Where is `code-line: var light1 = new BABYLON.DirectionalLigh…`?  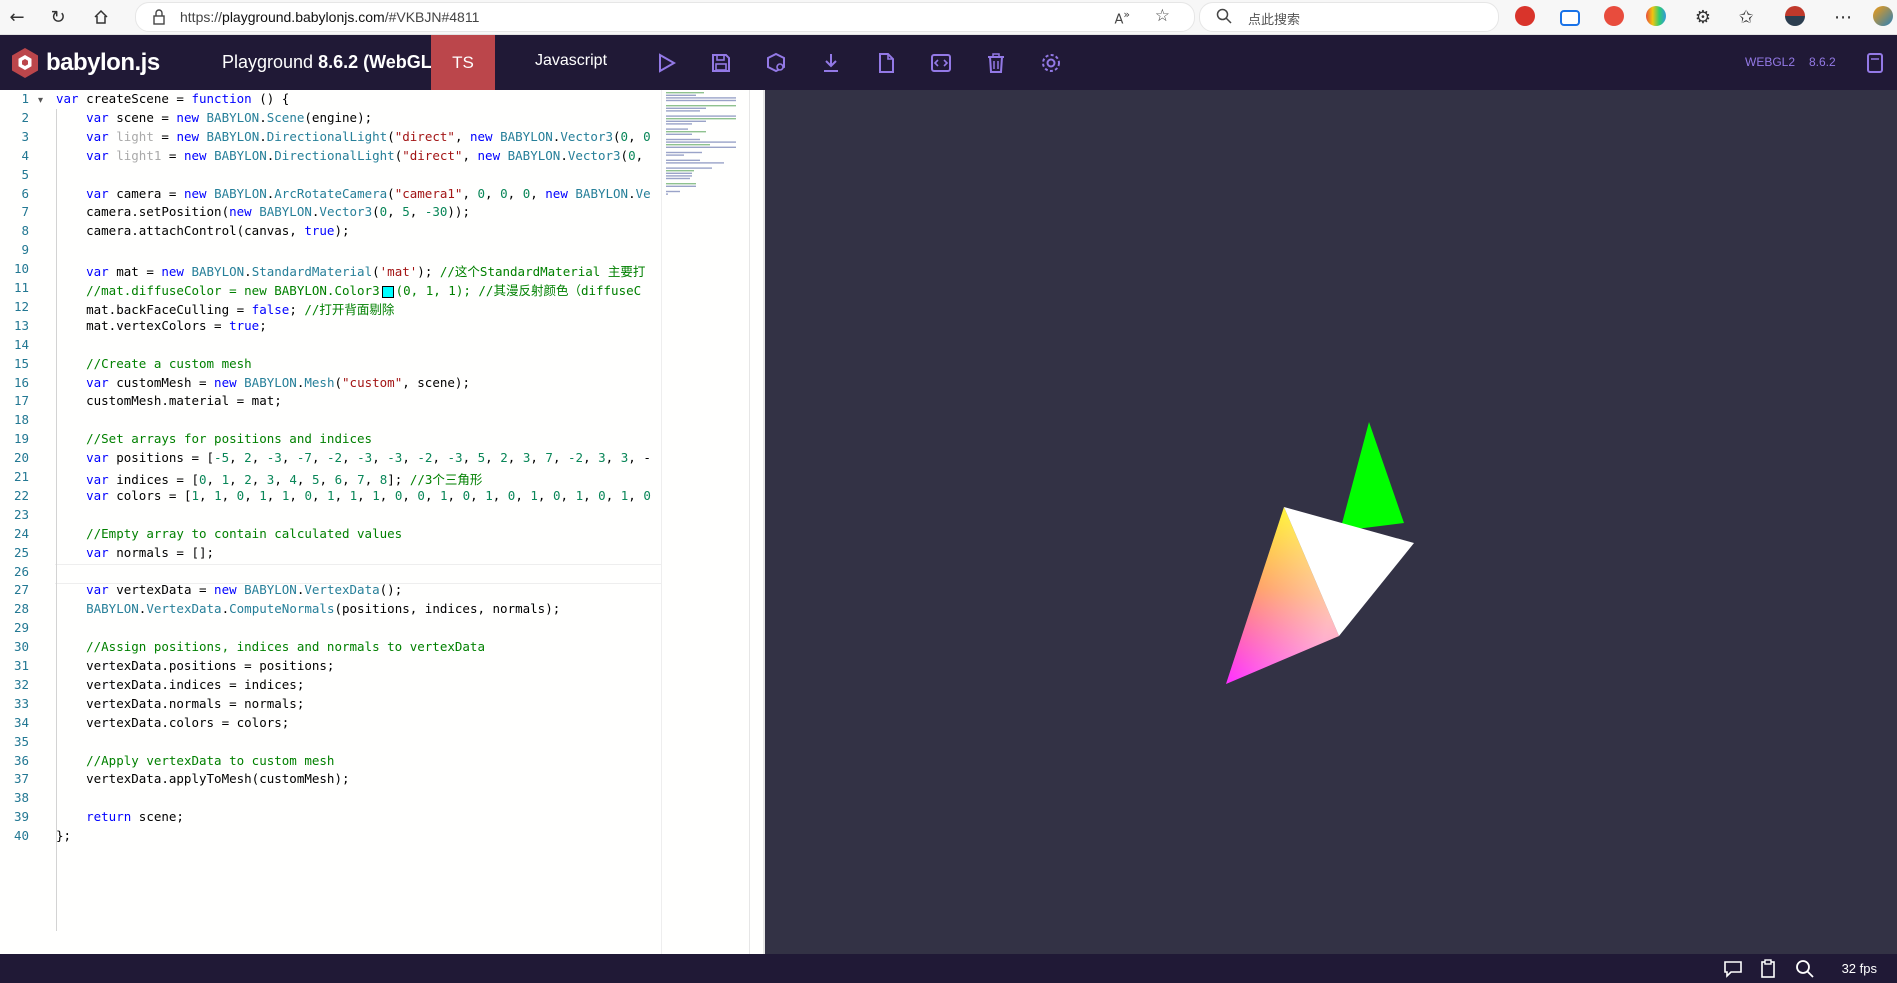 code-line: var light1 = new BABYLON.DirectionalLigh… is located at coordinates (349, 155).